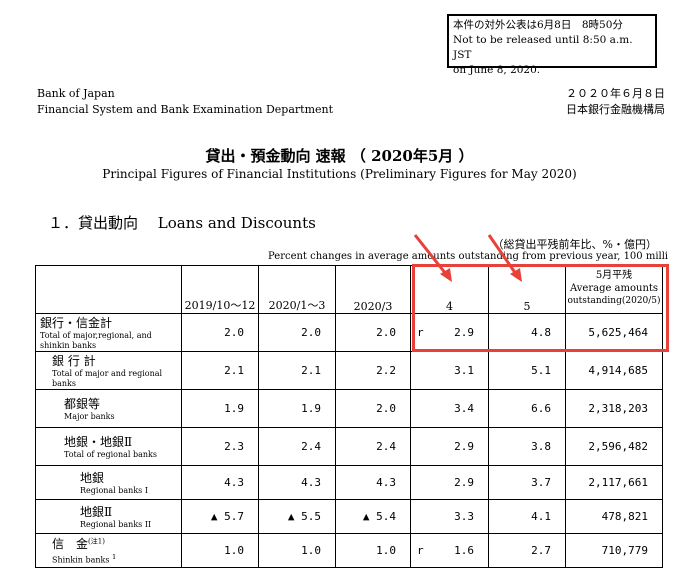  Describe the element at coordinates (615, 102) in the screenshot. I see `org-info-right: ２０２０年６月８日 日本銀行金融機構局` at that location.